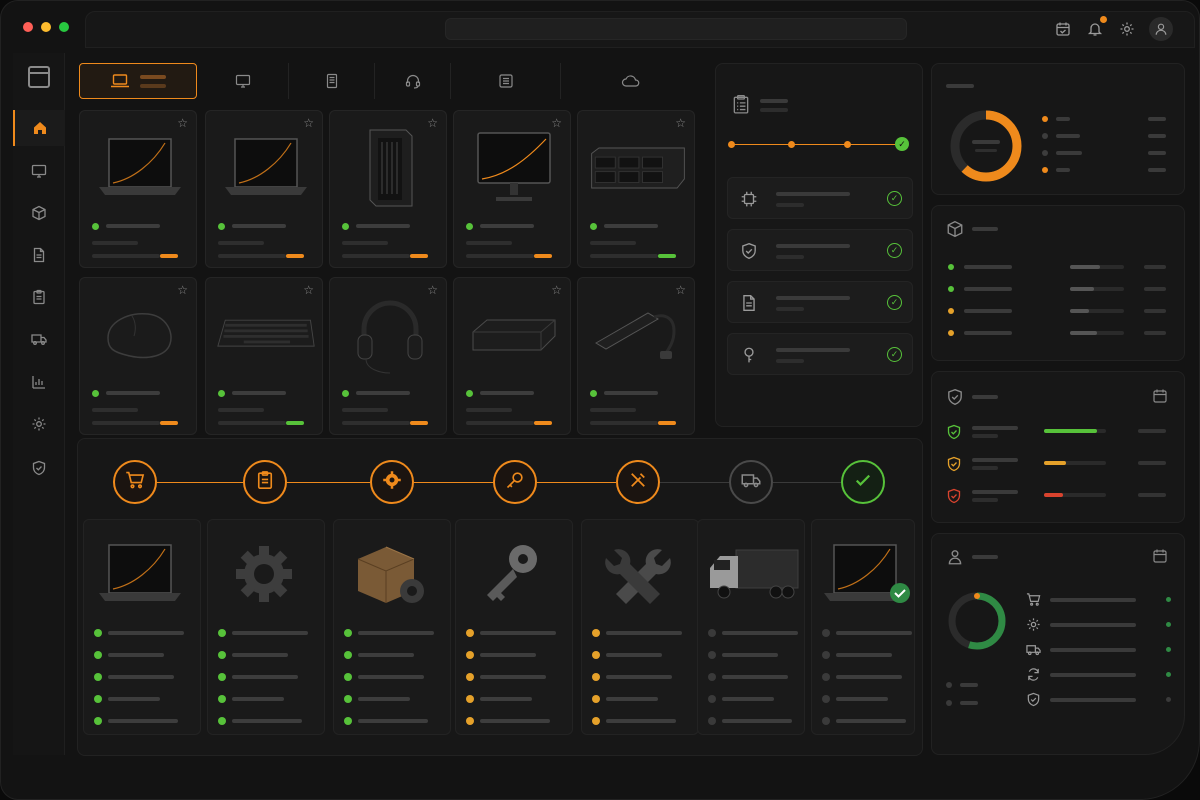 This screenshot has width=1200, height=800. I want to click on sidebar-item-shipping, so click(39, 339).